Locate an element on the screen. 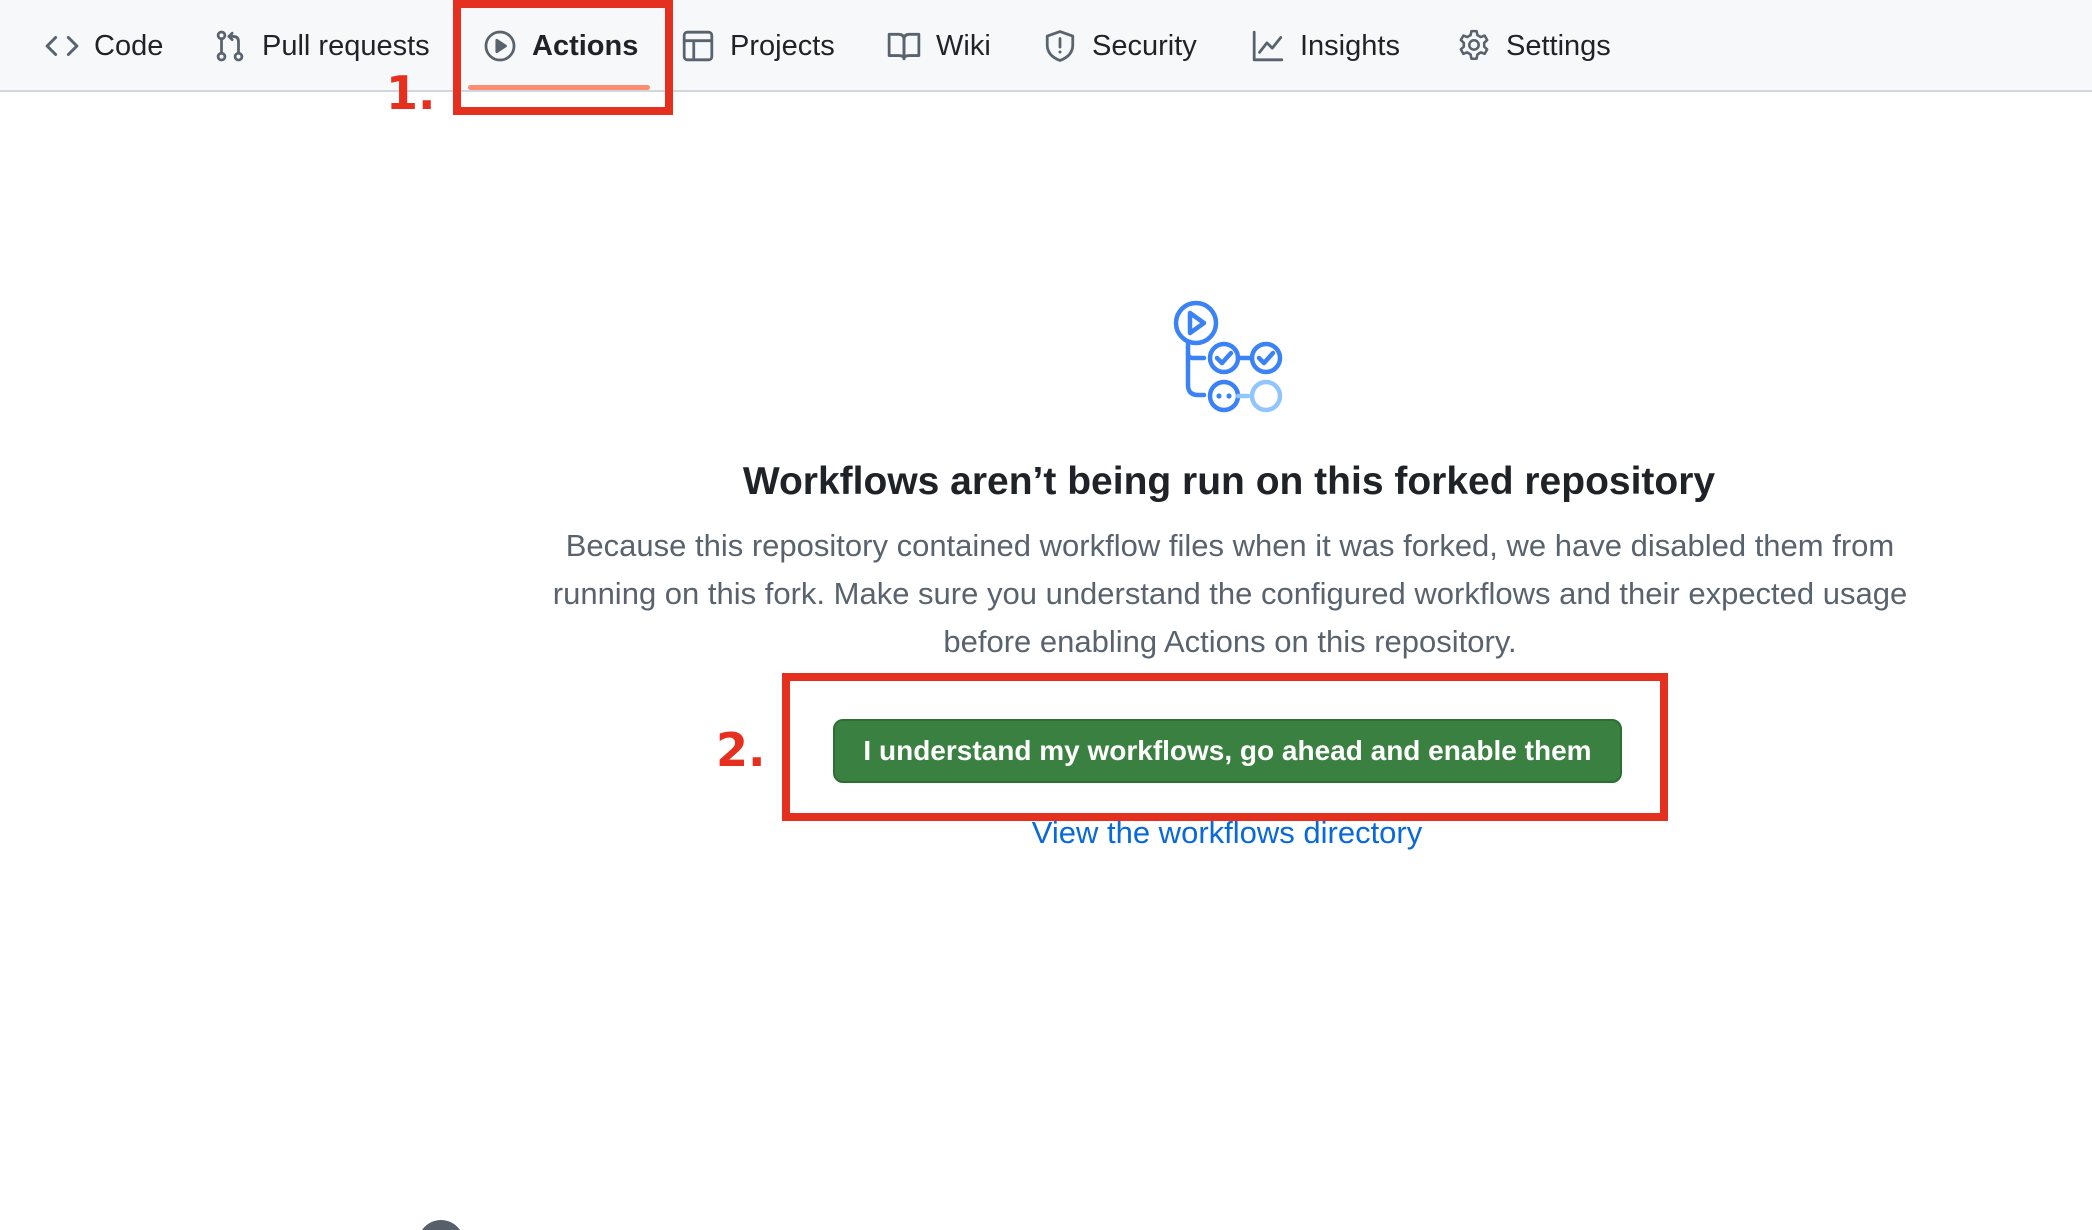 The height and width of the screenshot is (1230, 2092). tab-security: Security is located at coordinates (1119, 46).